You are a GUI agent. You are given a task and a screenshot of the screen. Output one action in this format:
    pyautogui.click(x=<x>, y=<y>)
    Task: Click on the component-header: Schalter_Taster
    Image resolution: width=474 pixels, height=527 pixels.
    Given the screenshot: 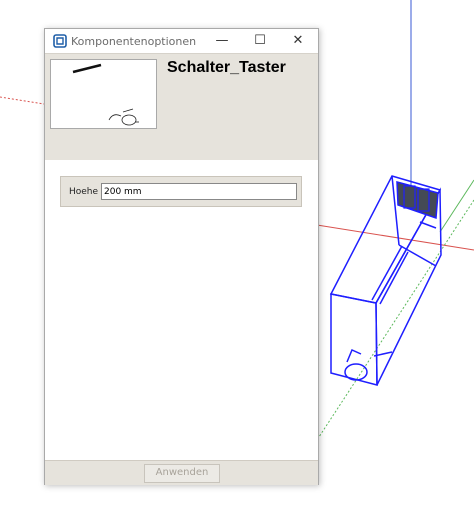 What is the action you would take?
    pyautogui.click(x=181, y=107)
    